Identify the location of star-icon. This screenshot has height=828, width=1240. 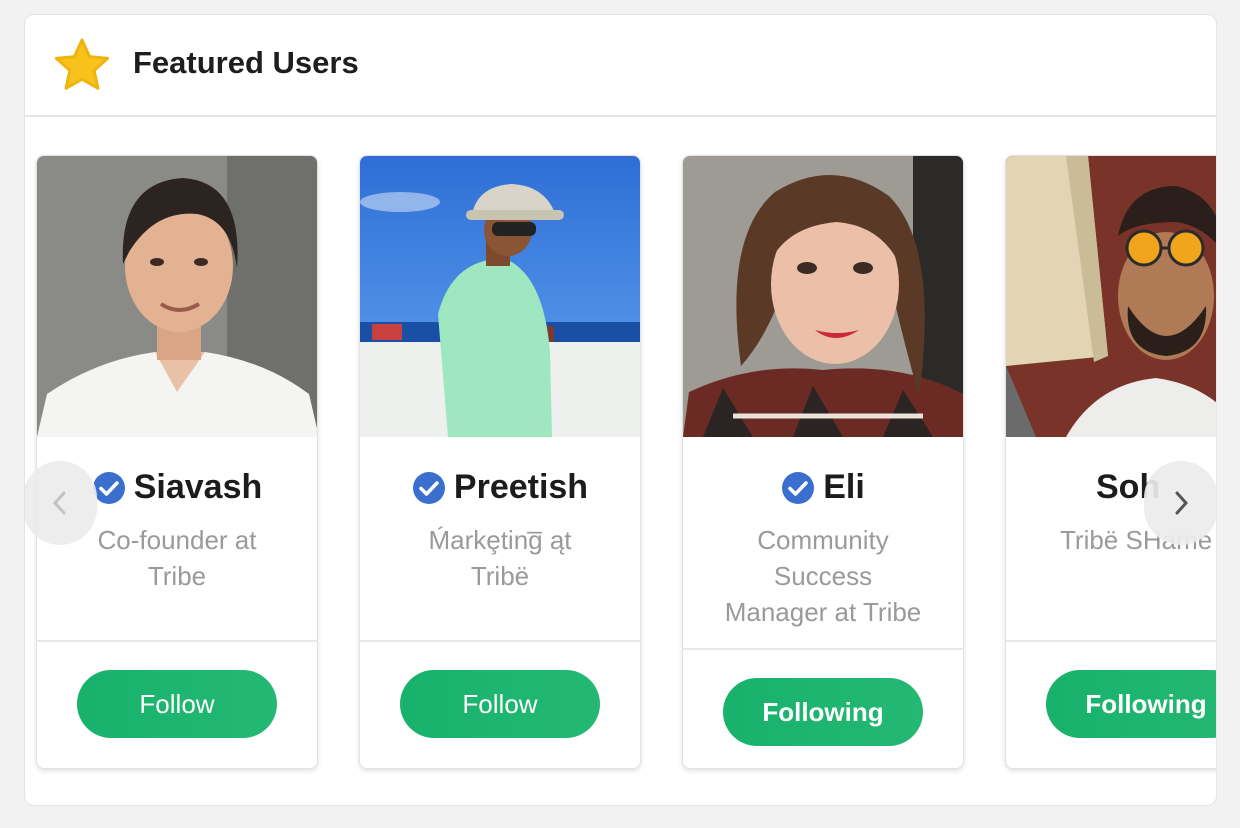
(82, 64).